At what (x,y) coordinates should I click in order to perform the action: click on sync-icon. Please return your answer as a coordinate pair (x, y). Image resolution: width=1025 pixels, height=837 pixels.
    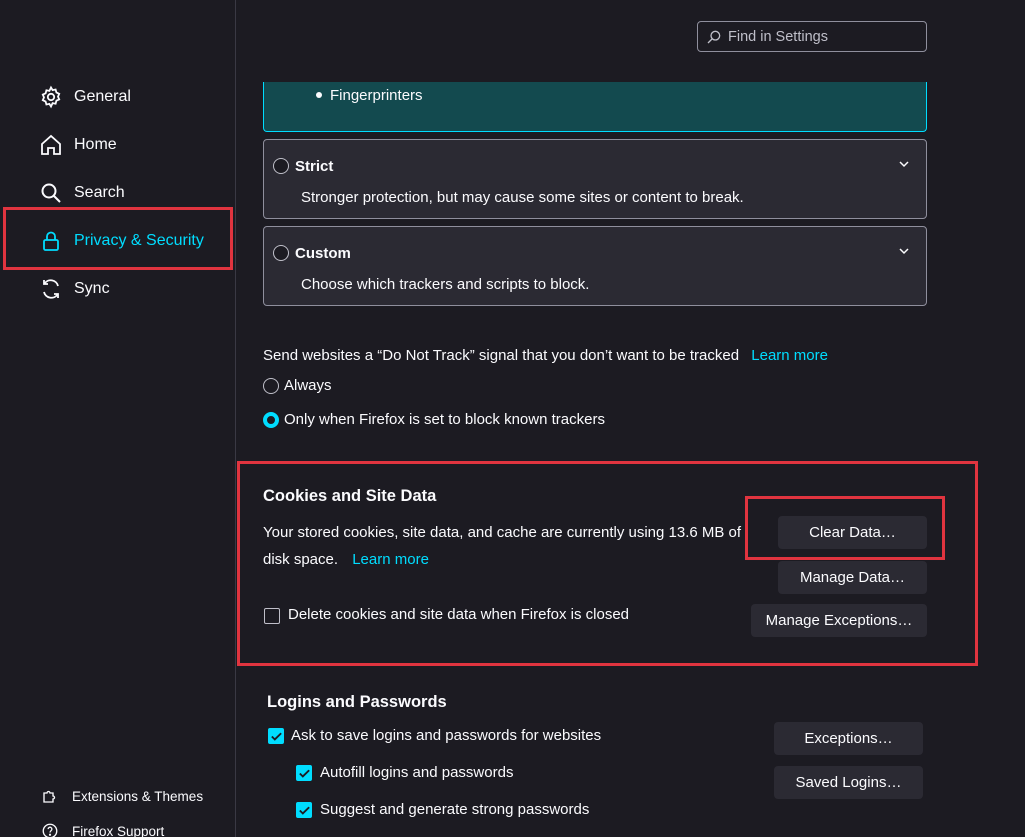
    Looking at the image, I should click on (51, 289).